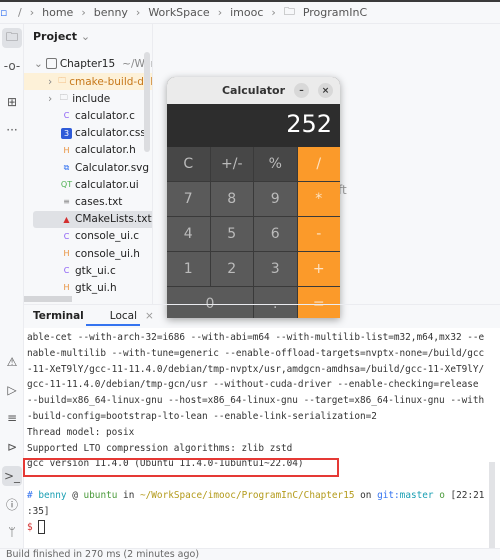  What do you see at coordinates (12, 504) in the screenshot?
I see `problems-icon: ⓘ` at bounding box center [12, 504].